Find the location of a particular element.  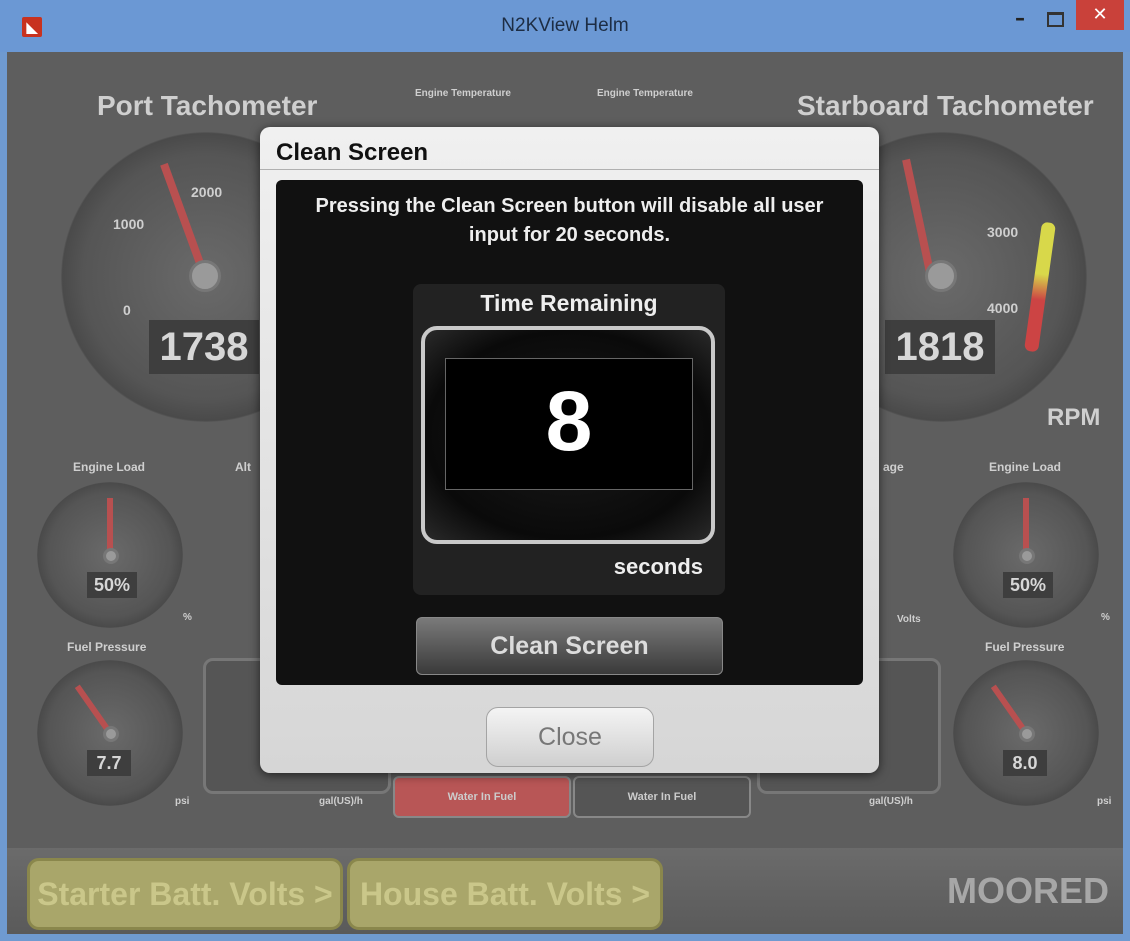

right-load-needle is located at coordinates (1026, 526).